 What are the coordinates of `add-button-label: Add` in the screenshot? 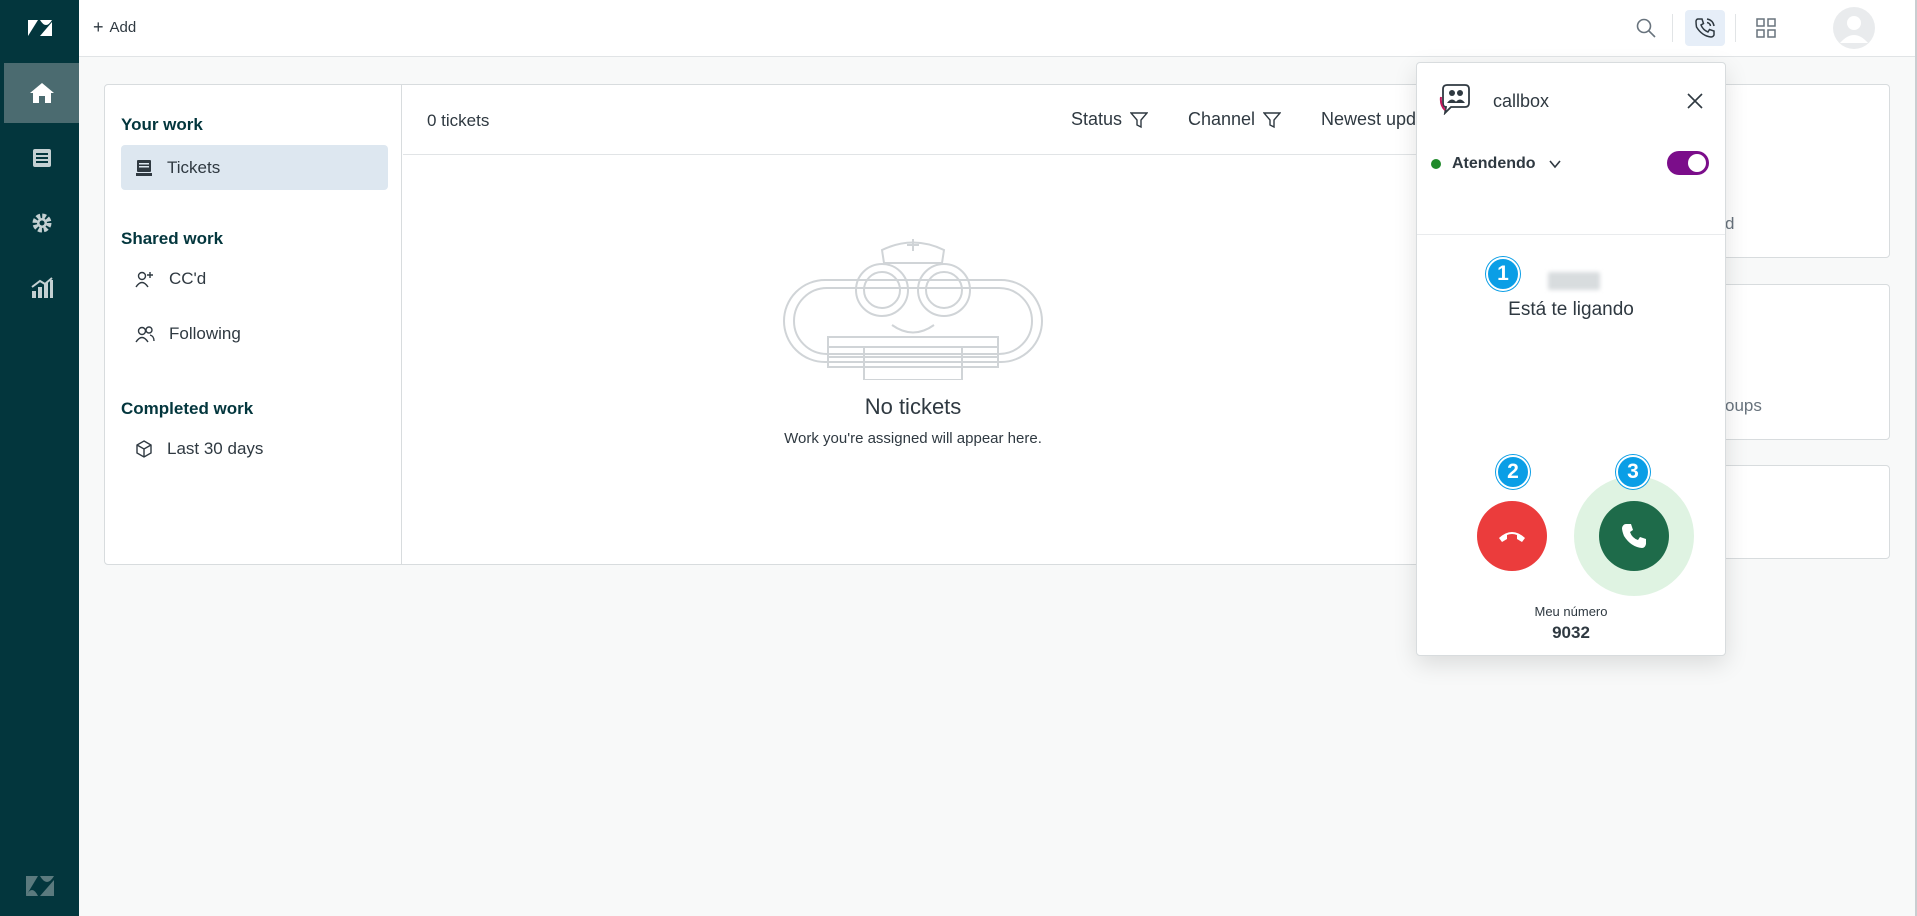 It's located at (123, 27).